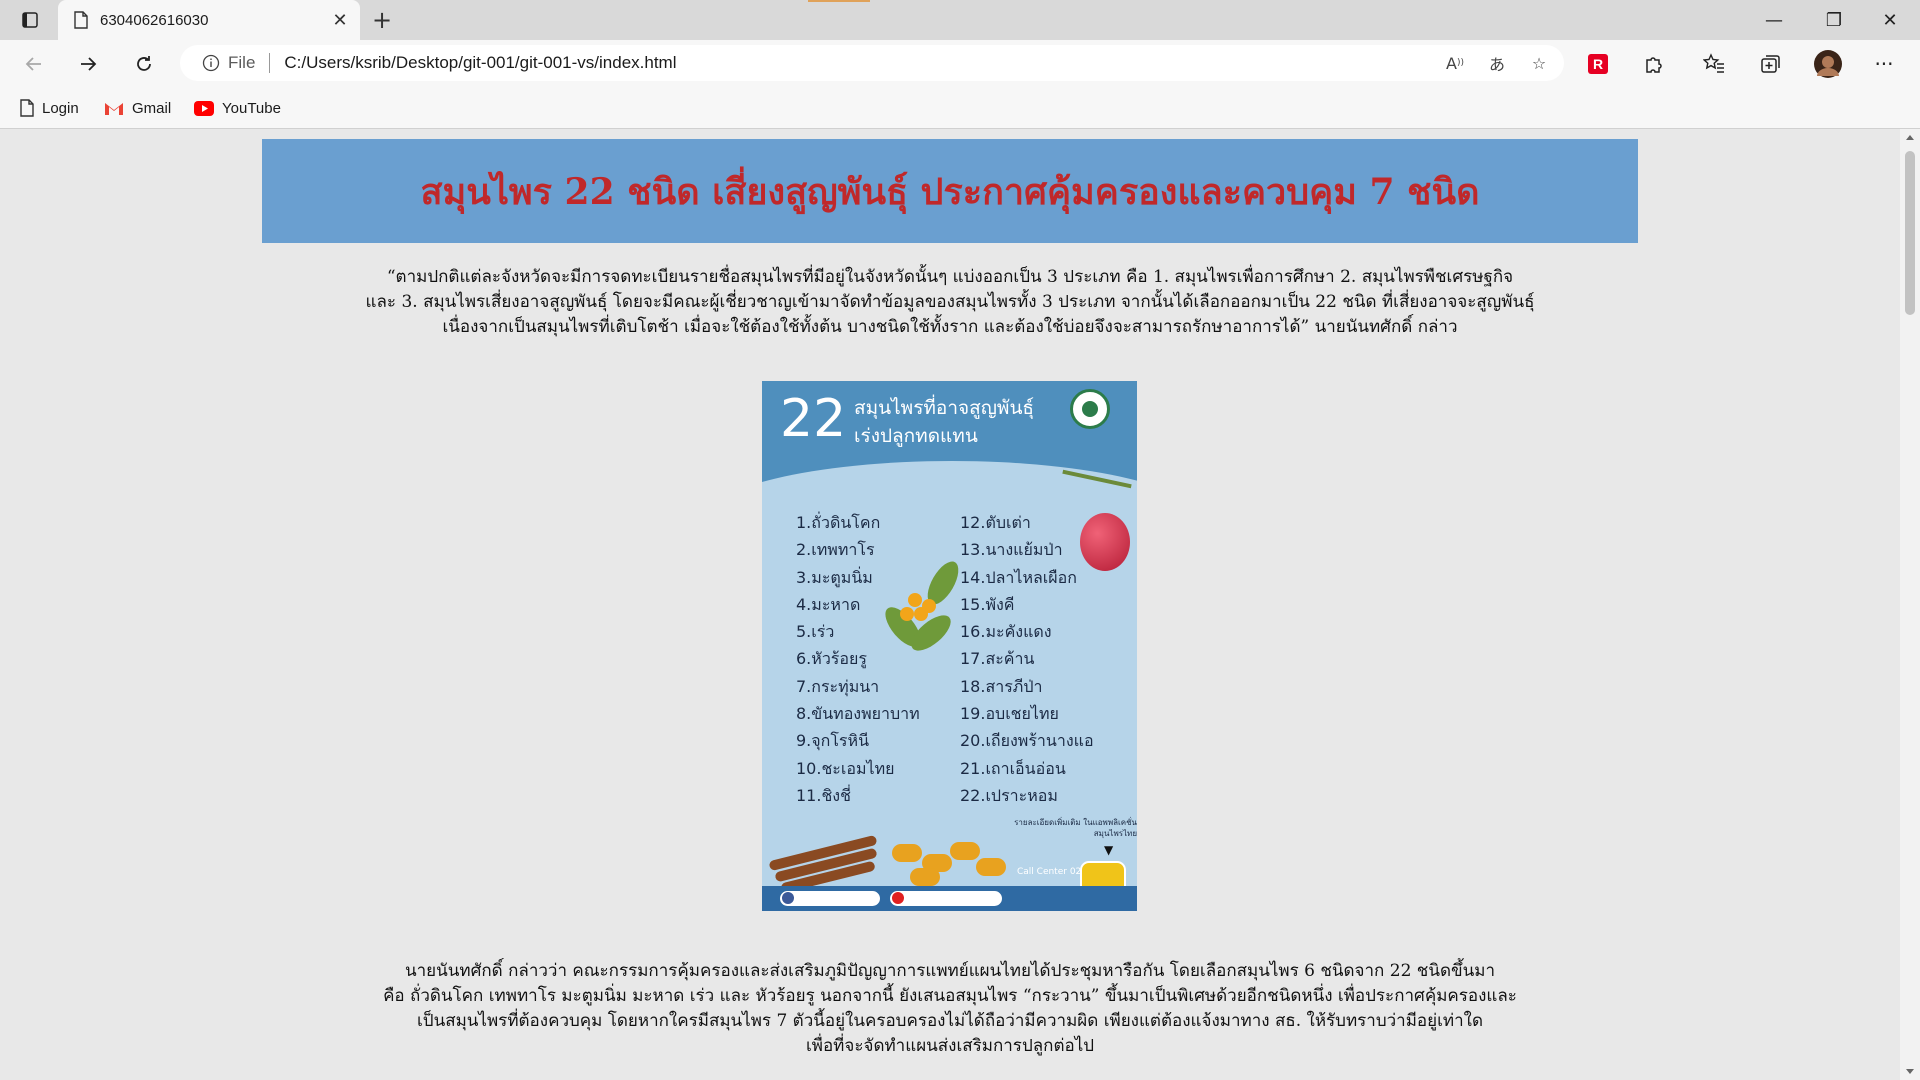 This screenshot has height=1080, width=1920. I want to click on tab-actions-icon, so click(30, 20).